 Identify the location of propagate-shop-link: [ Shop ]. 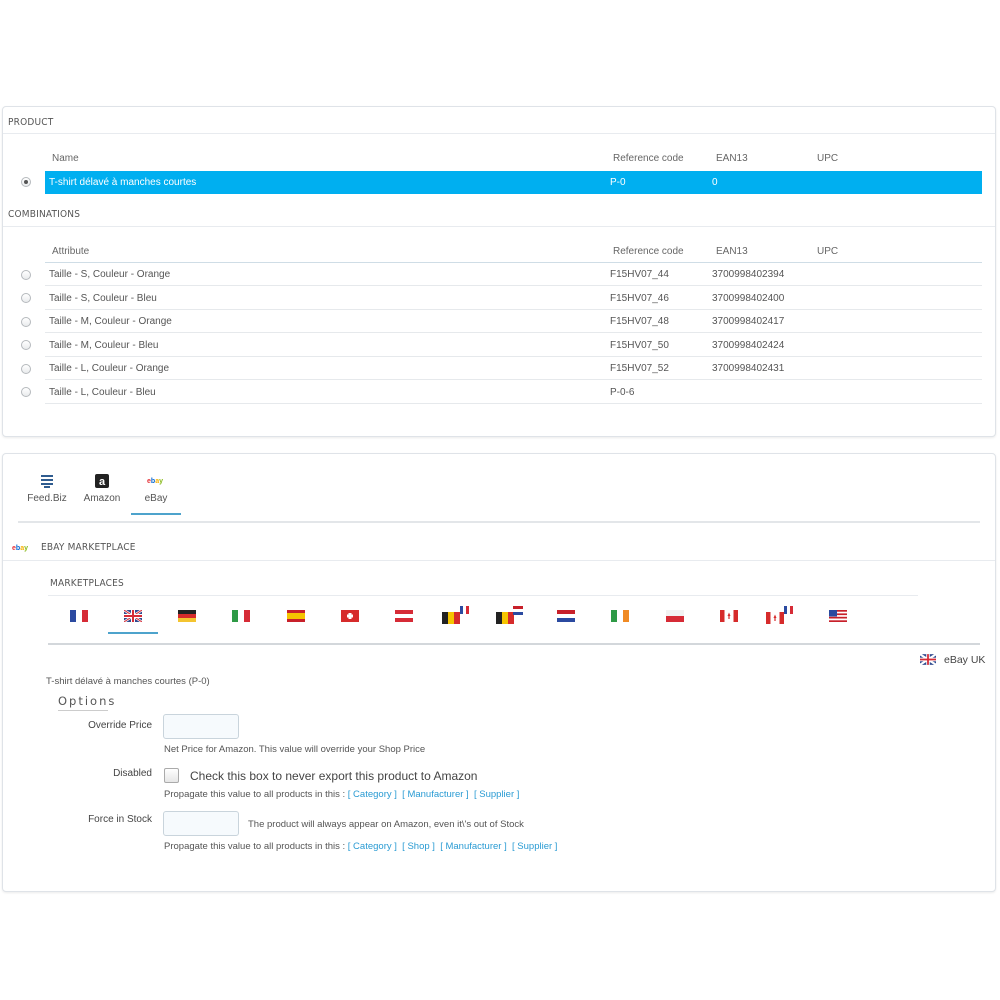
(418, 846).